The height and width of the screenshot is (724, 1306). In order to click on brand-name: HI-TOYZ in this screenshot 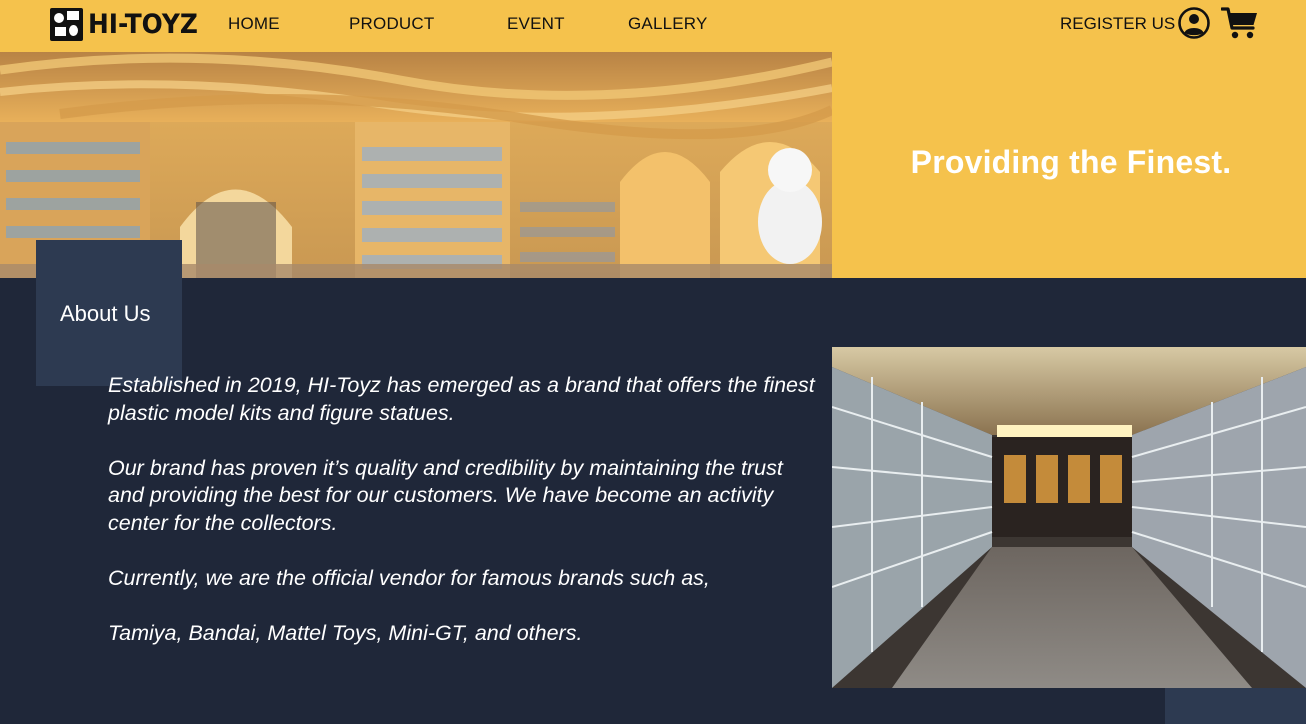, I will do `click(143, 24)`.